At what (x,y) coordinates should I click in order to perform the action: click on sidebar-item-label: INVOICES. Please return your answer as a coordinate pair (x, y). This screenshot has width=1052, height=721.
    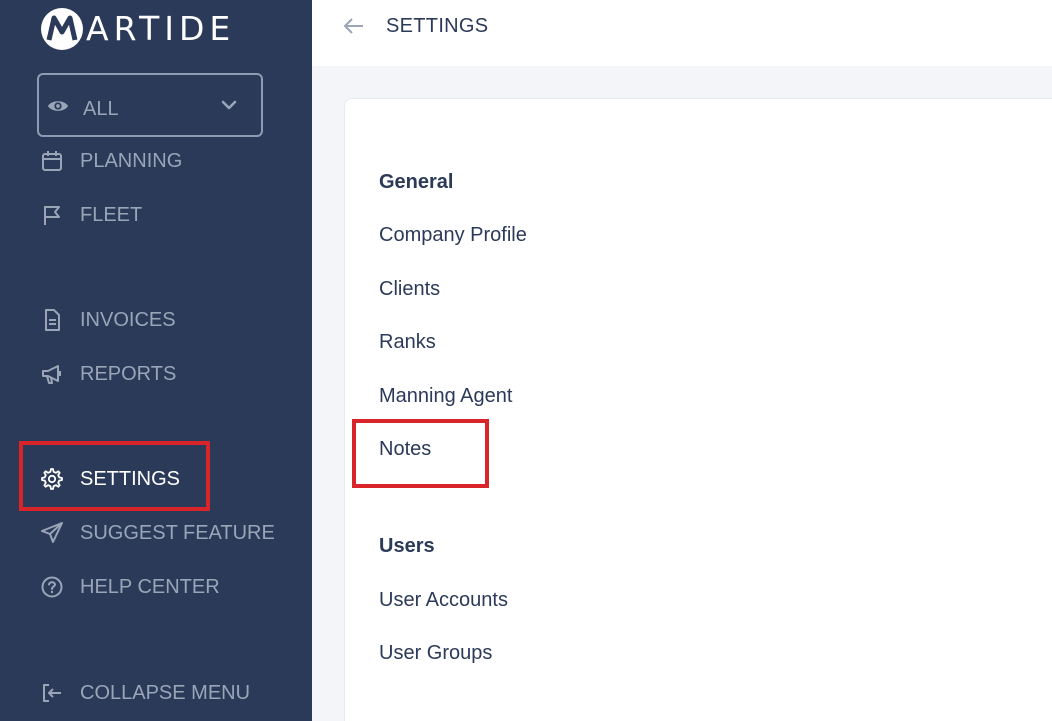
    Looking at the image, I should click on (128, 319).